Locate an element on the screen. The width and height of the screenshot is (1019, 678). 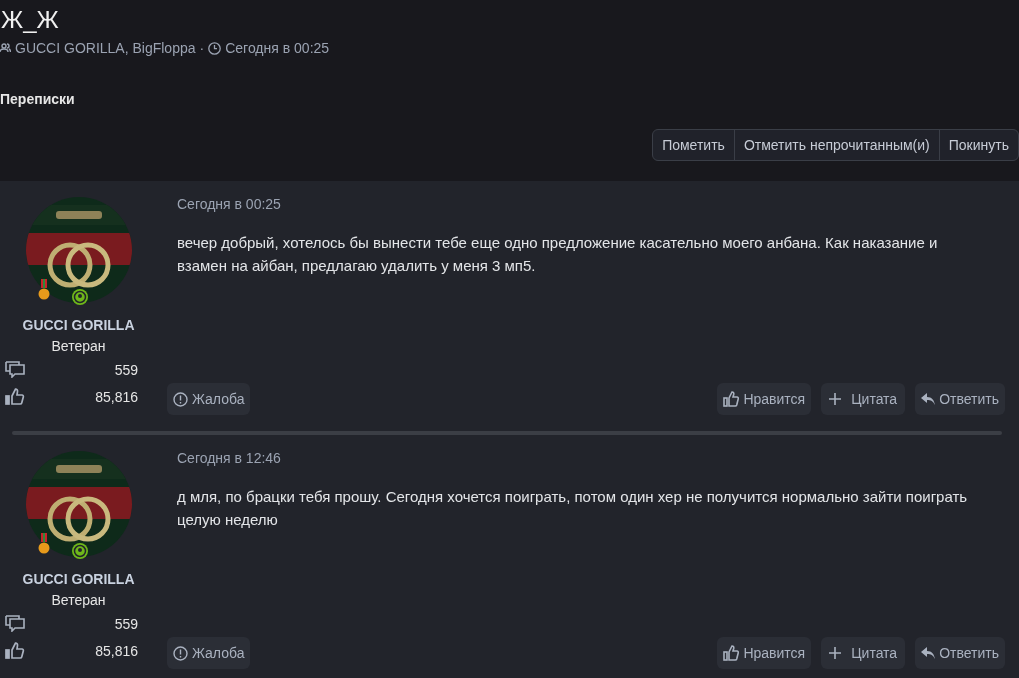
action-button: Пометить is located at coordinates (693, 145).